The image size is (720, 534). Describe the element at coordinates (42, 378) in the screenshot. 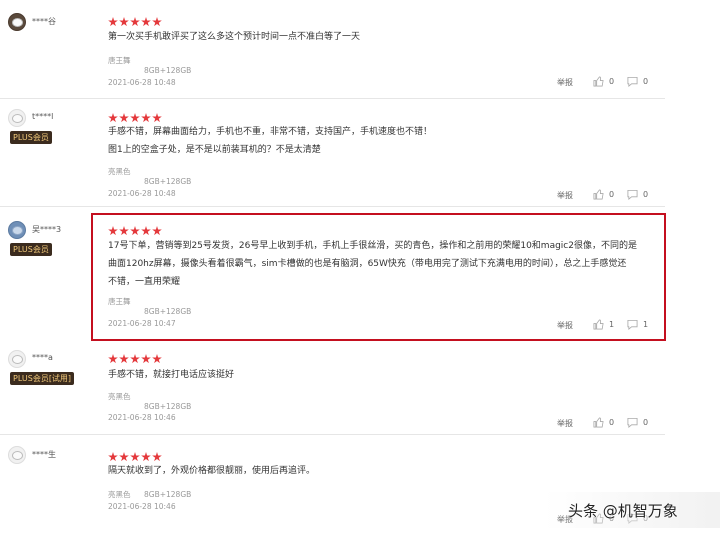

I see `plus-member-badge: PLUS会员[试用]` at that location.